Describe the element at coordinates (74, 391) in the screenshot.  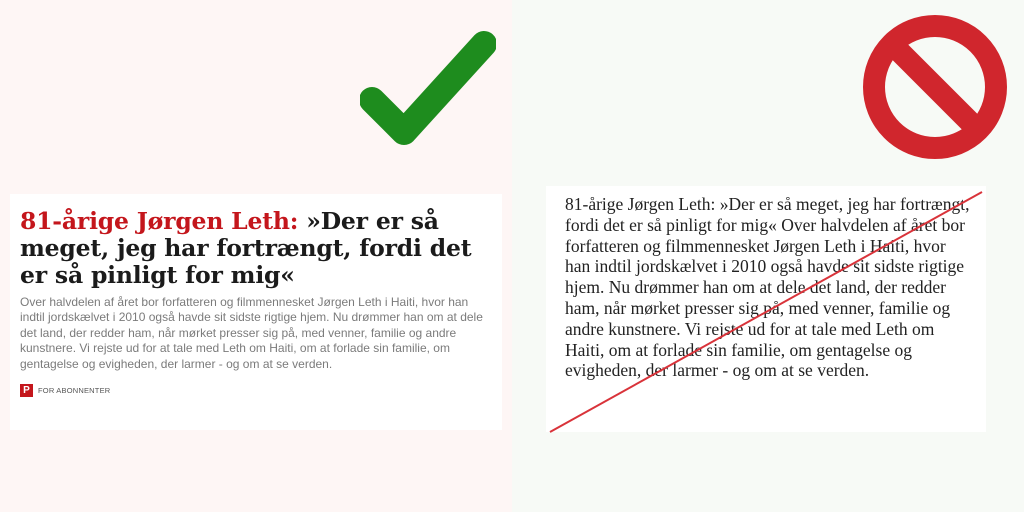
I see `subscriber-label: FOR ABONNENTER` at that location.